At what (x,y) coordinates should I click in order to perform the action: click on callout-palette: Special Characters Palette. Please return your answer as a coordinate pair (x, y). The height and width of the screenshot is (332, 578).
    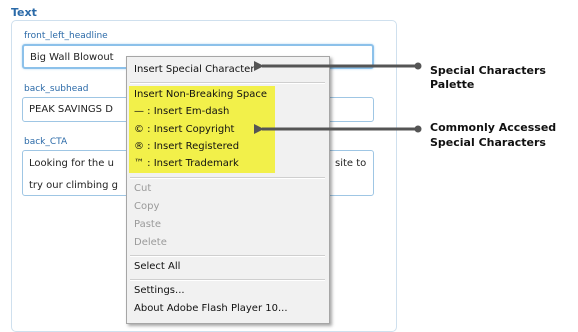
    Looking at the image, I should click on (488, 77).